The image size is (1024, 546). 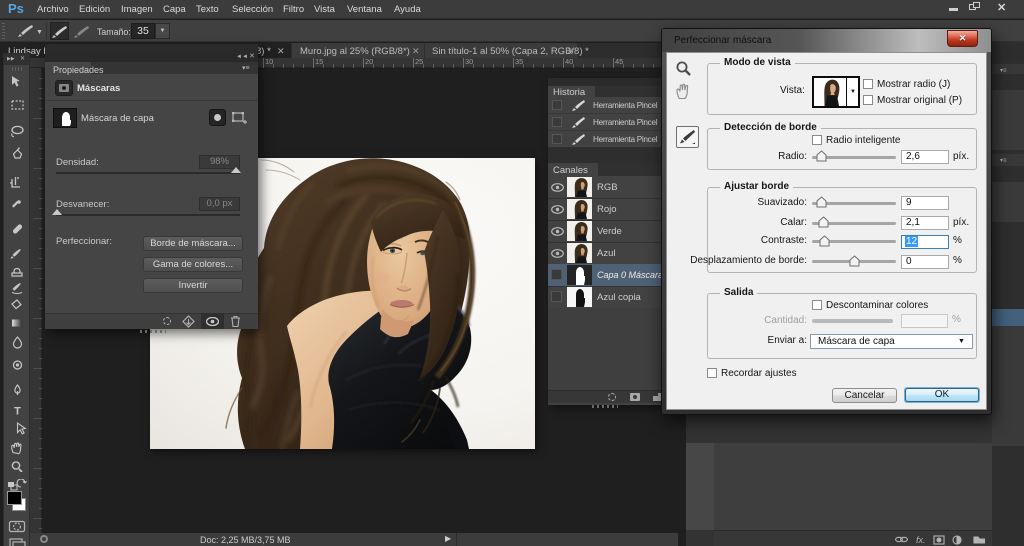 What do you see at coordinates (921, 540) in the screenshot?
I see `svg-text: fx.` at bounding box center [921, 540].